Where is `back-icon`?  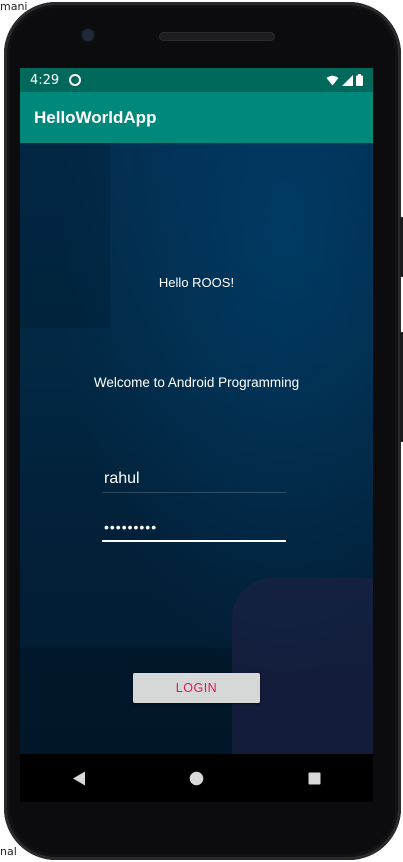
back-icon is located at coordinates (78, 778).